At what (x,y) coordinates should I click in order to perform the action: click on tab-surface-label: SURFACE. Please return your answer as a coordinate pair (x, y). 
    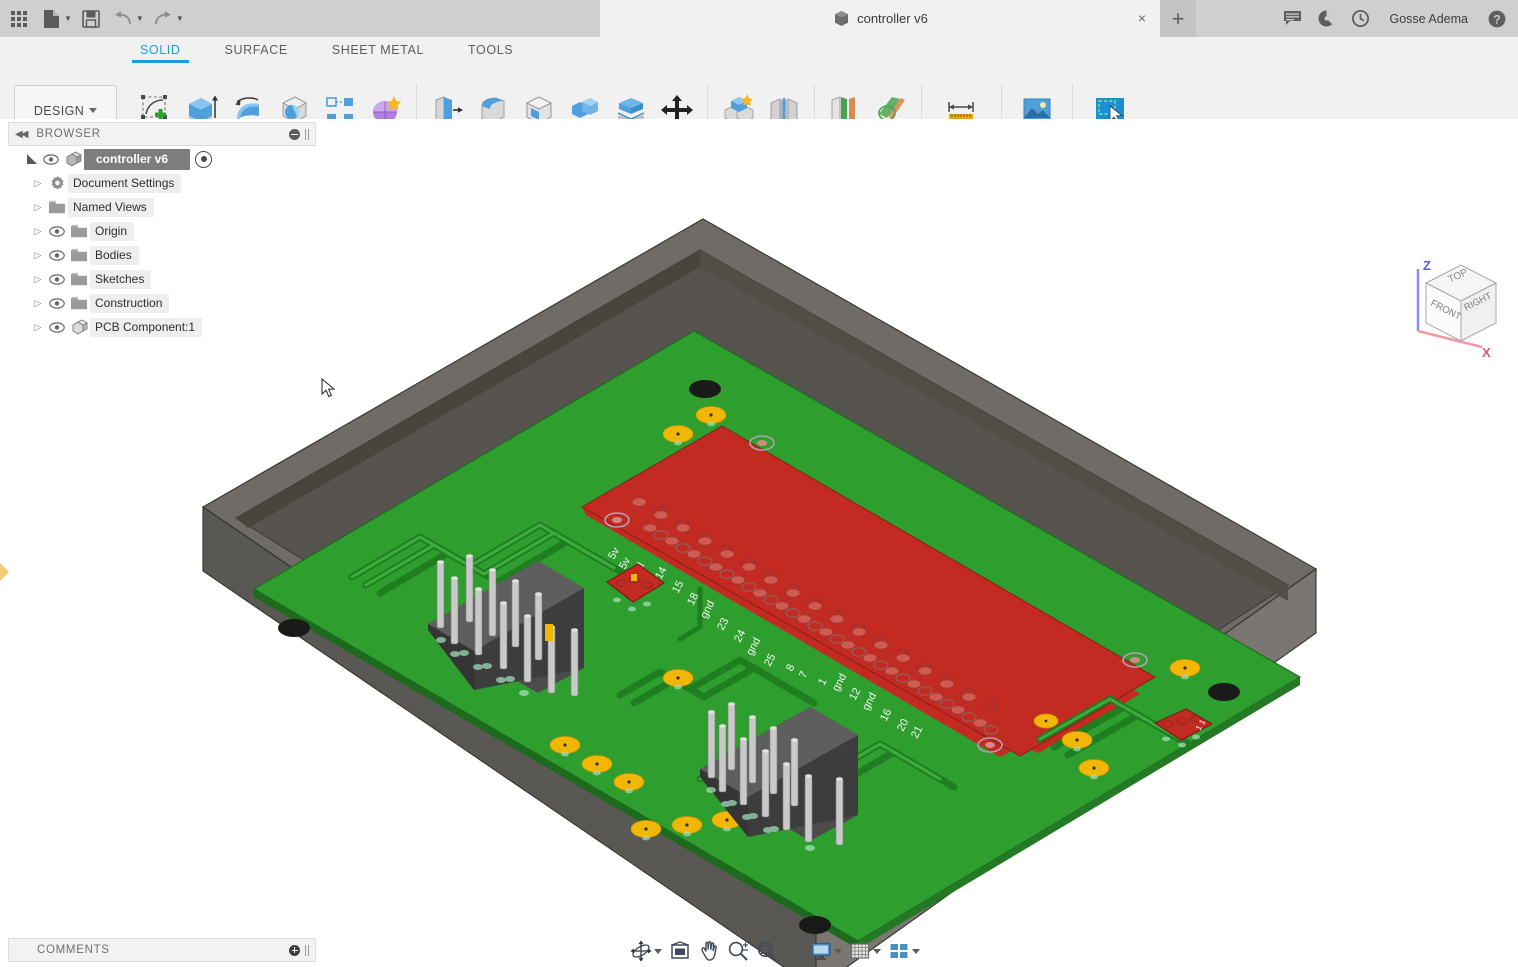
    Looking at the image, I should click on (256, 50).